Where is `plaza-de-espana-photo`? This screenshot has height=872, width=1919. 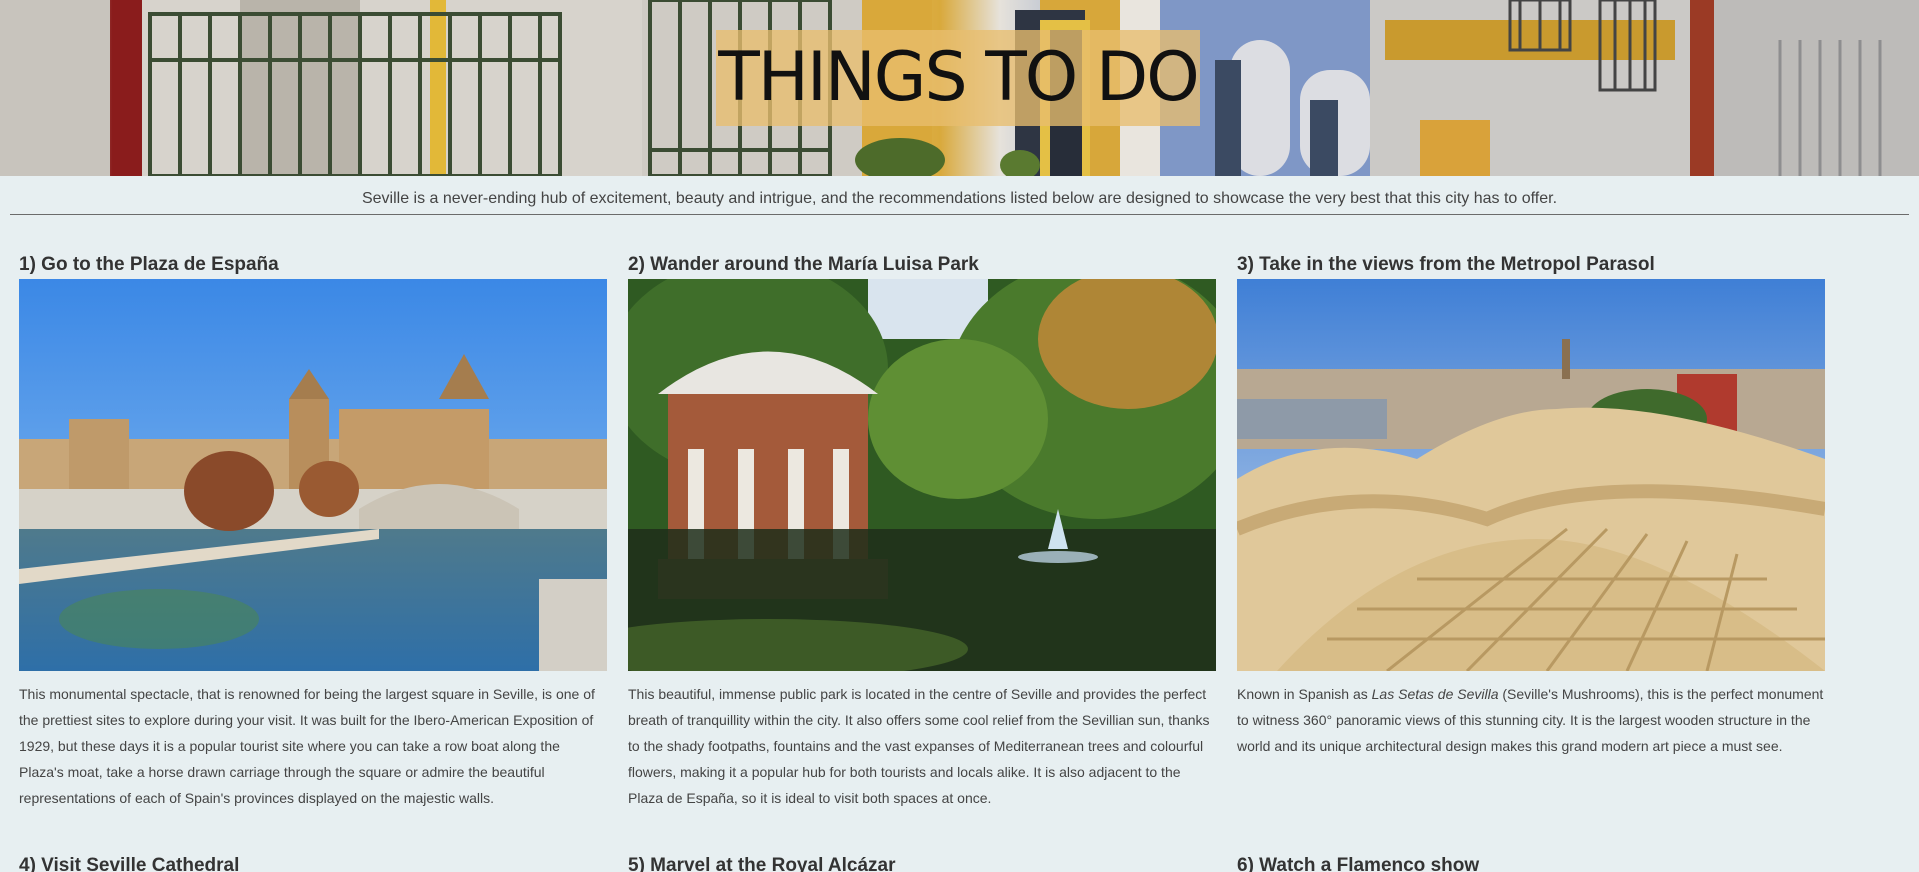
plaza-de-espana-photo is located at coordinates (313, 475).